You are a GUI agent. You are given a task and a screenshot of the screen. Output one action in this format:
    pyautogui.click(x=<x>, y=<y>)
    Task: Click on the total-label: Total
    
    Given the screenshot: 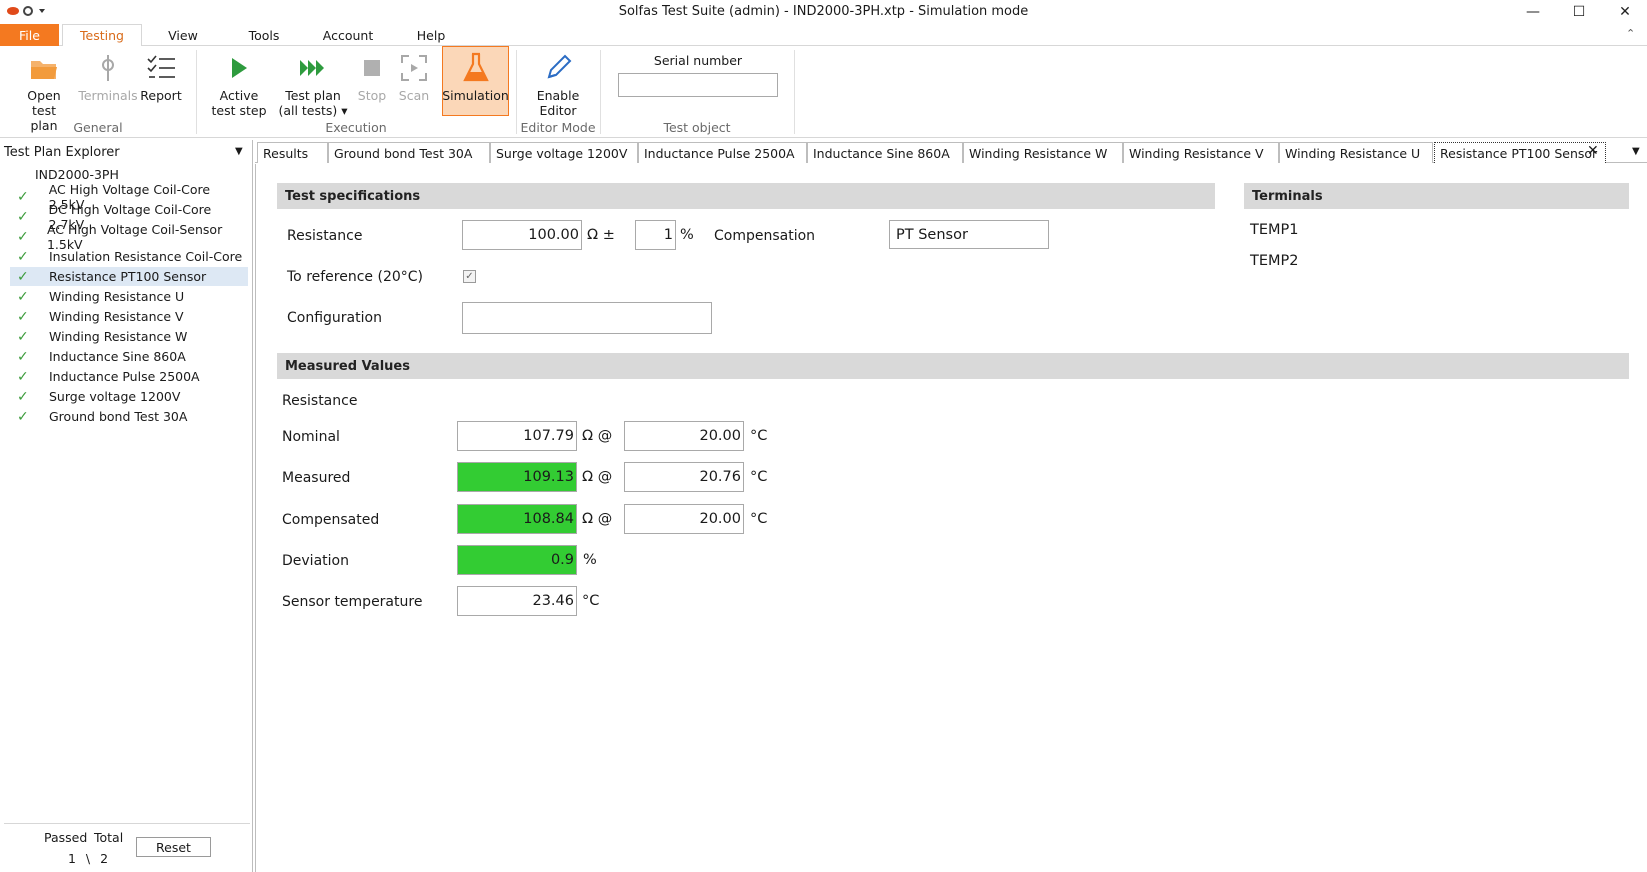 What is the action you would take?
    pyautogui.click(x=109, y=837)
    